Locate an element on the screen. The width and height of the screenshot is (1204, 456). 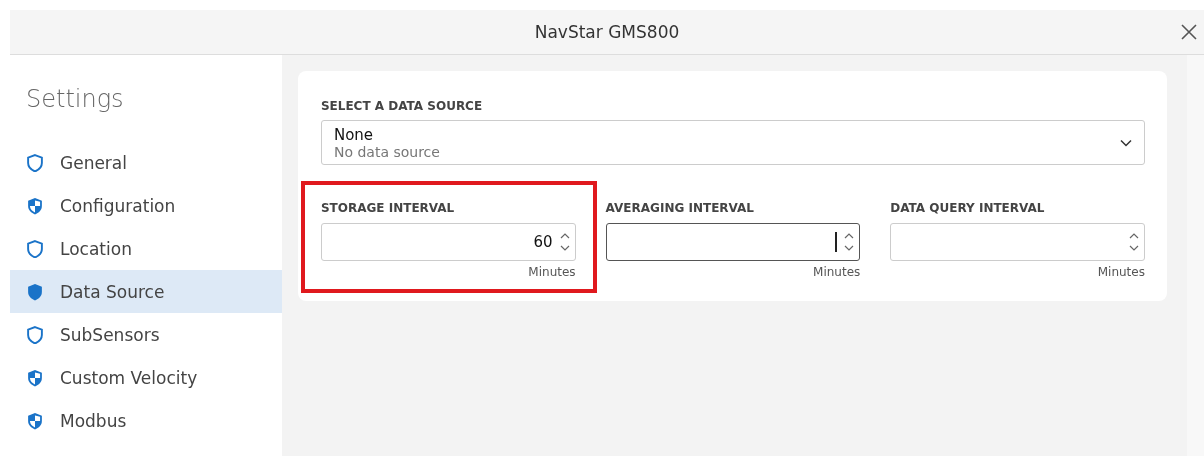
field-label: DATA QUERY INTERVAL is located at coordinates (967, 208).